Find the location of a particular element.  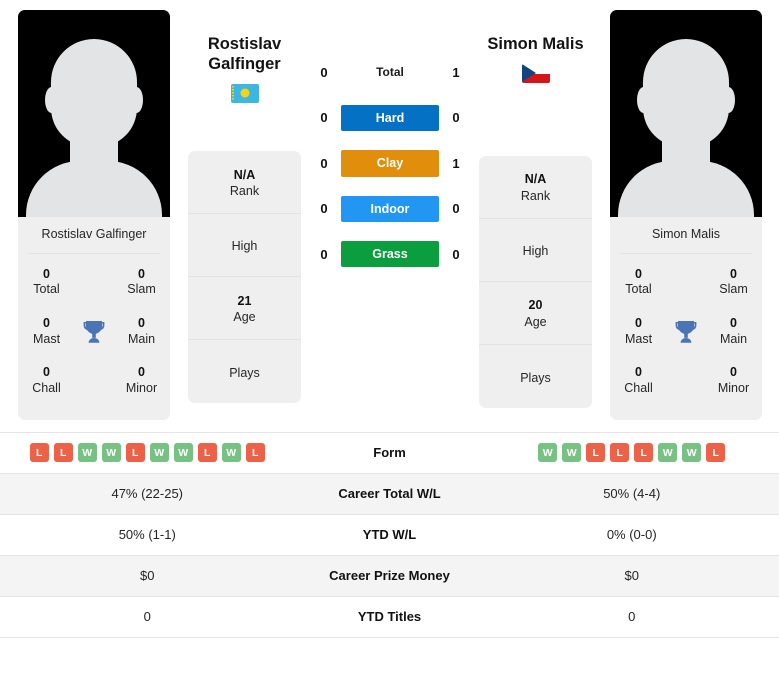

right-value: 0 is located at coordinates (632, 616).